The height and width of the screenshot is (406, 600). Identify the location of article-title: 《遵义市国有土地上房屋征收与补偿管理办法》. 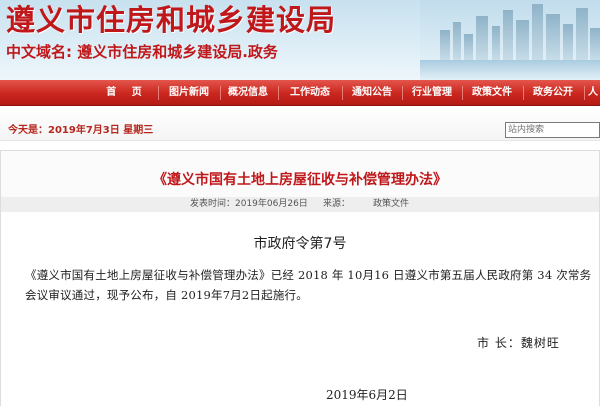
(300, 180).